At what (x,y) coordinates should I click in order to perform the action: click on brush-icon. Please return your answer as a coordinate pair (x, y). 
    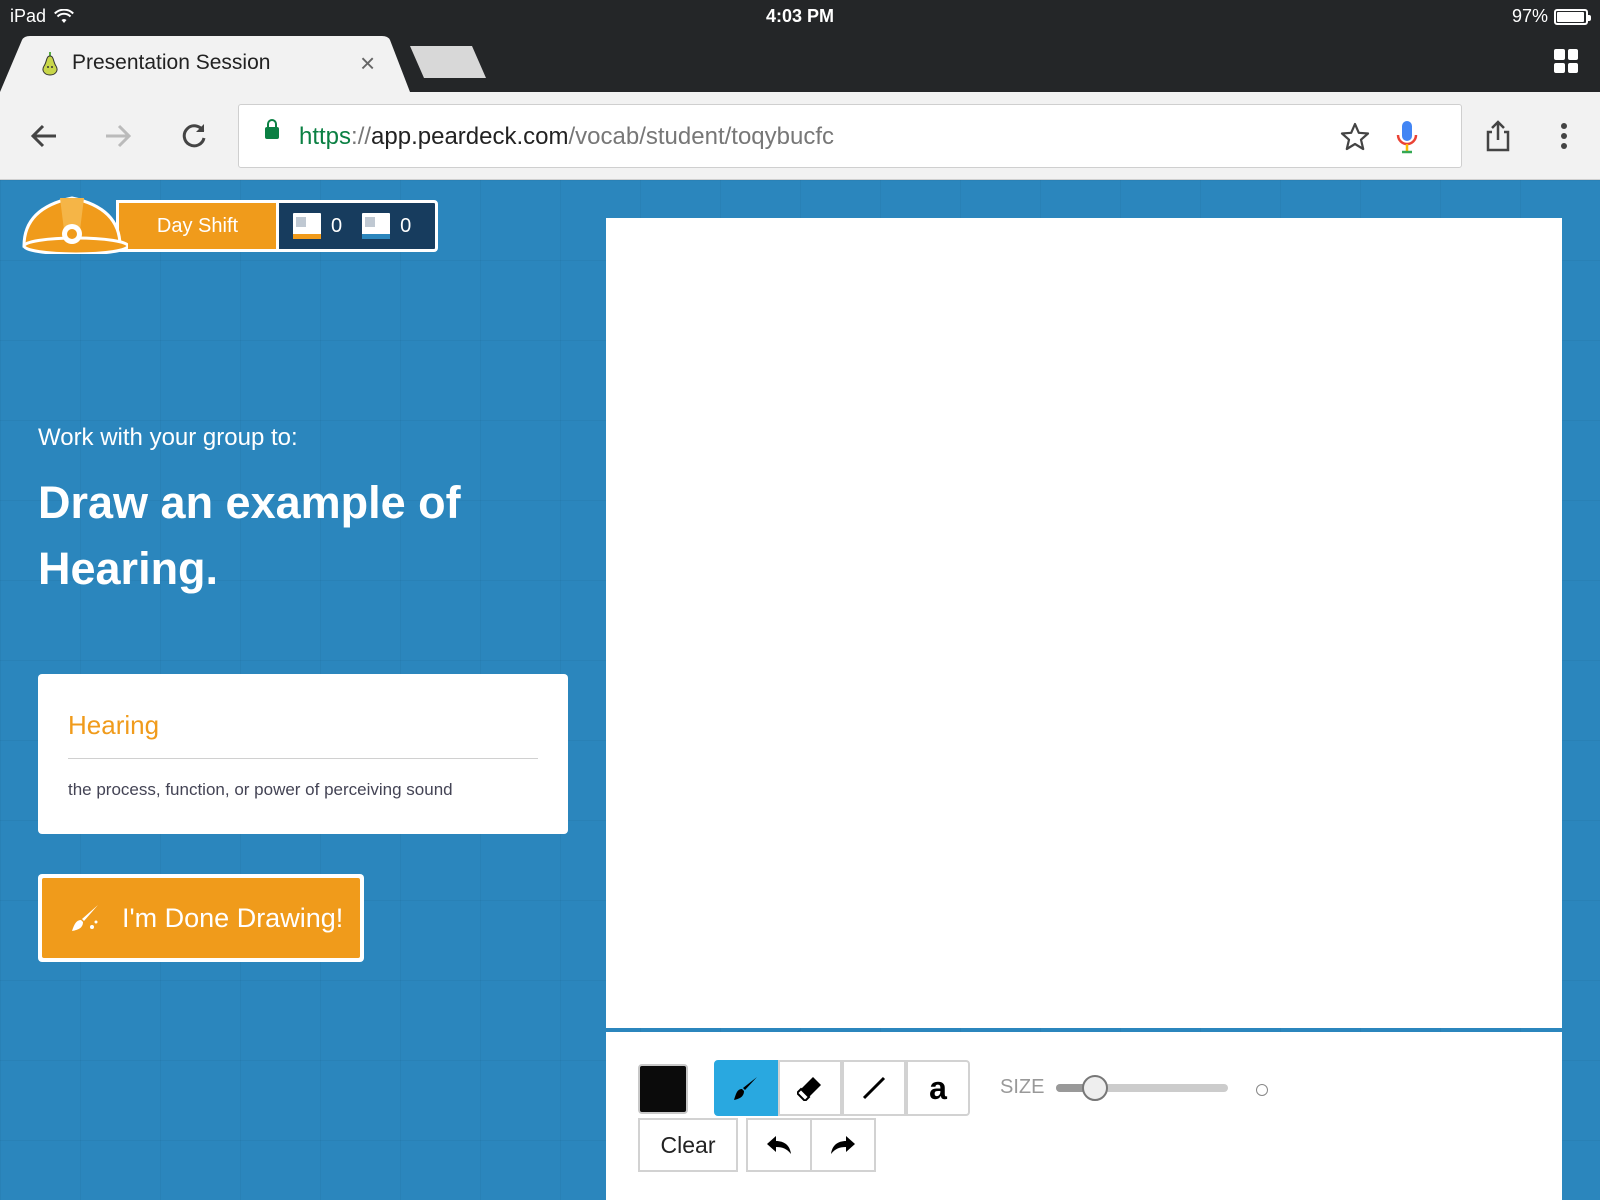
    Looking at the image, I should click on (745, 1088).